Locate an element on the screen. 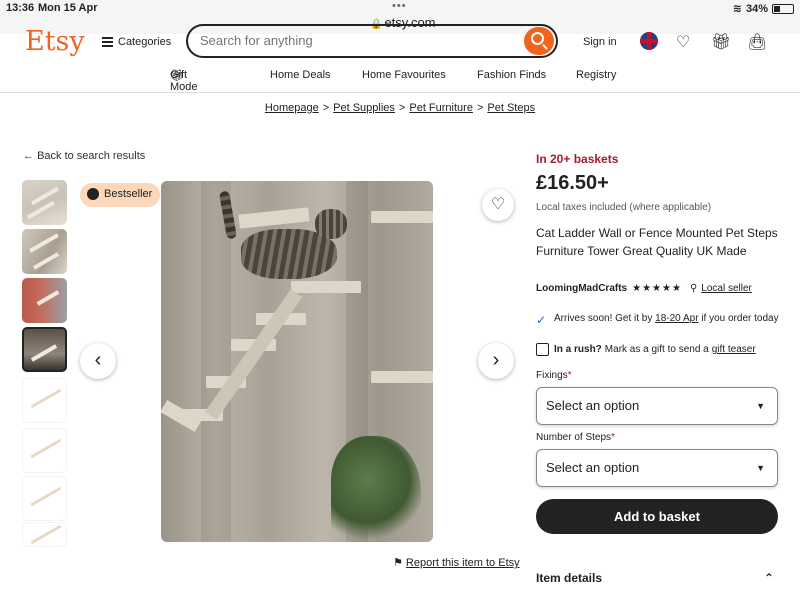  fixings-select-value: Select an option is located at coordinates (593, 405).